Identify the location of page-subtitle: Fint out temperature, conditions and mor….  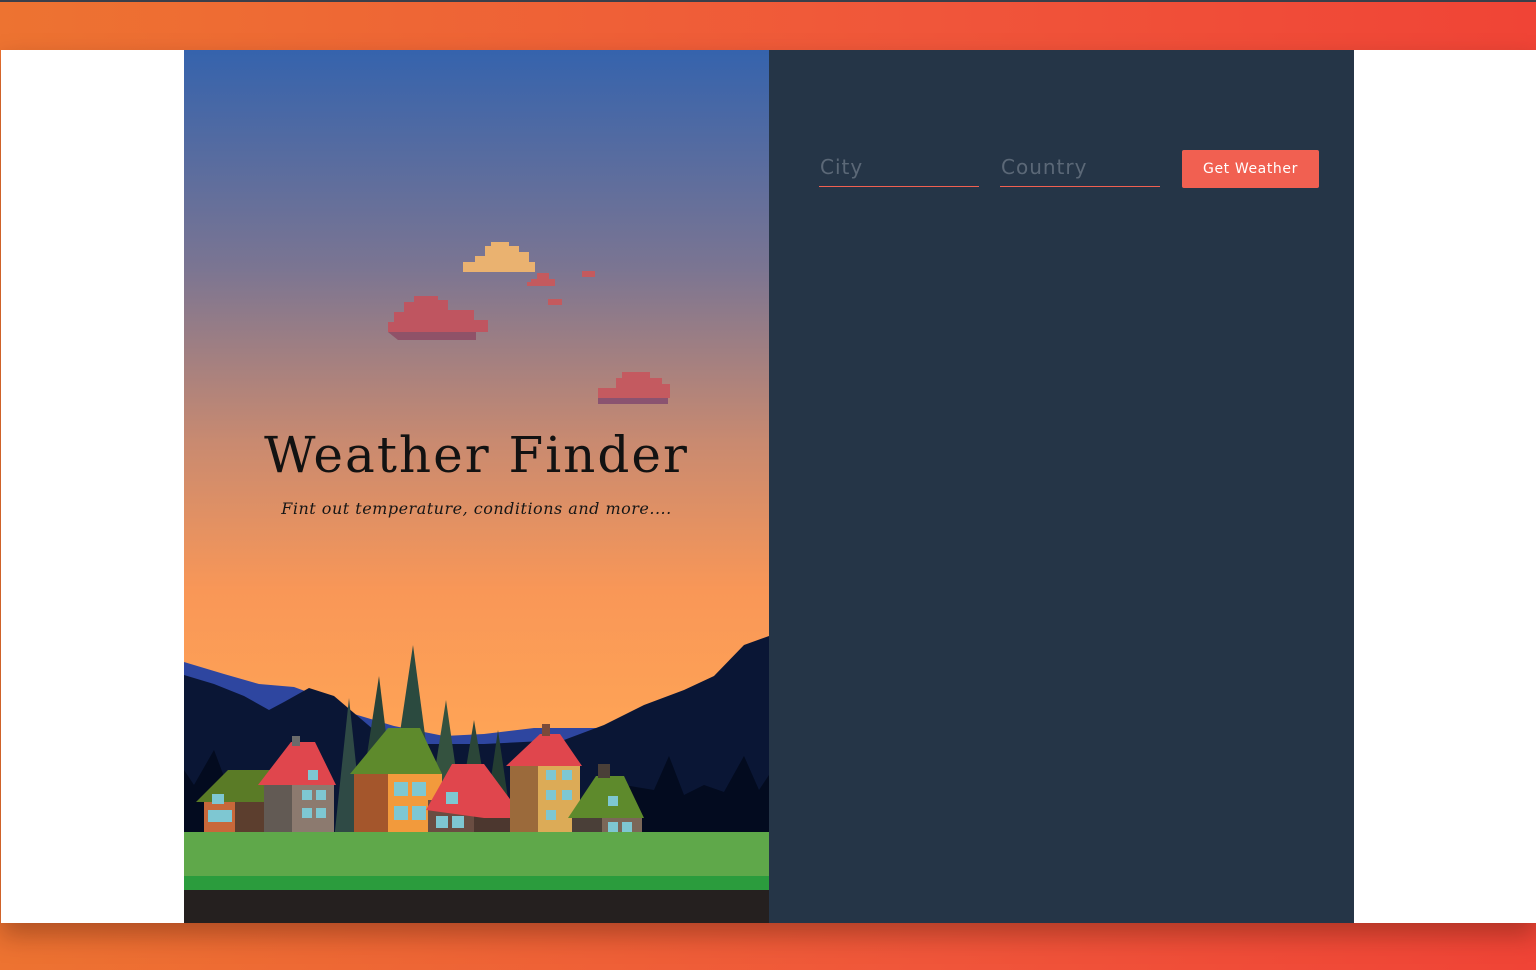
(476, 508).